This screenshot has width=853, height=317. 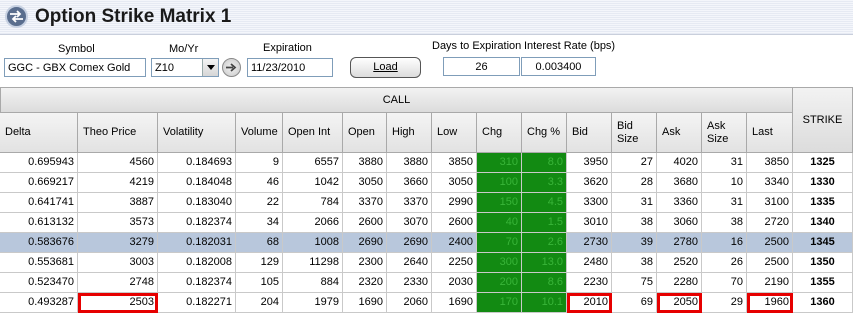 I want to click on cell-last: 3100, so click(x=770, y=203).